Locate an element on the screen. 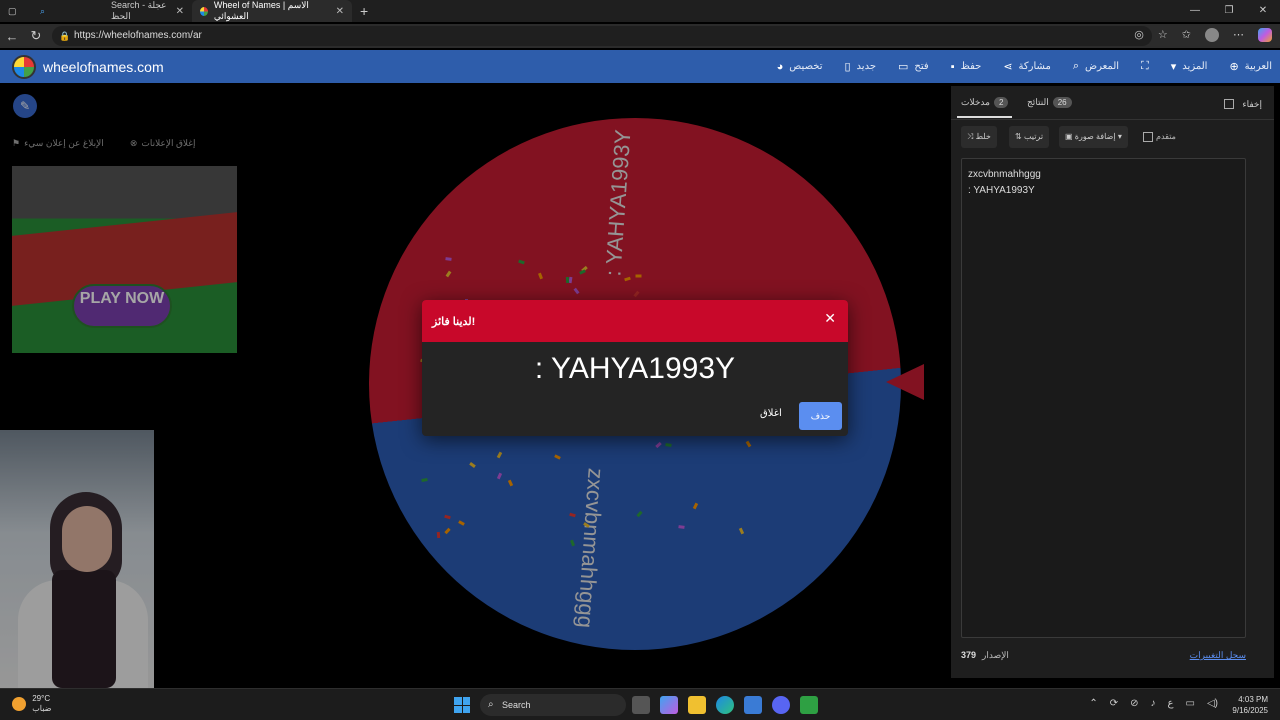 Image resolution: width=1280 pixels, height=720 pixels. menu-open: ▭ فتح is located at coordinates (913, 66).